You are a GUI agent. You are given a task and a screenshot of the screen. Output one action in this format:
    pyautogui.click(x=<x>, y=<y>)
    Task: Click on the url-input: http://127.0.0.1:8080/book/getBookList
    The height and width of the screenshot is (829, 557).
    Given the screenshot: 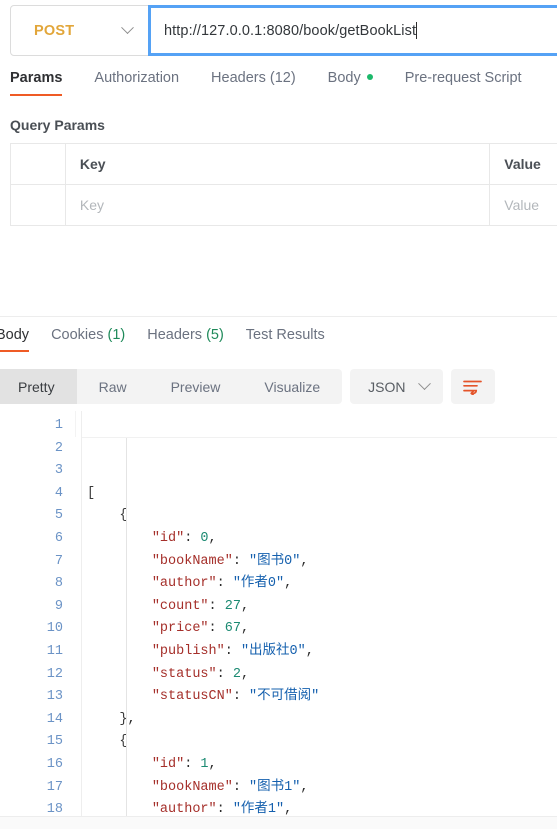 What is the action you would take?
    pyautogui.click(x=352, y=30)
    